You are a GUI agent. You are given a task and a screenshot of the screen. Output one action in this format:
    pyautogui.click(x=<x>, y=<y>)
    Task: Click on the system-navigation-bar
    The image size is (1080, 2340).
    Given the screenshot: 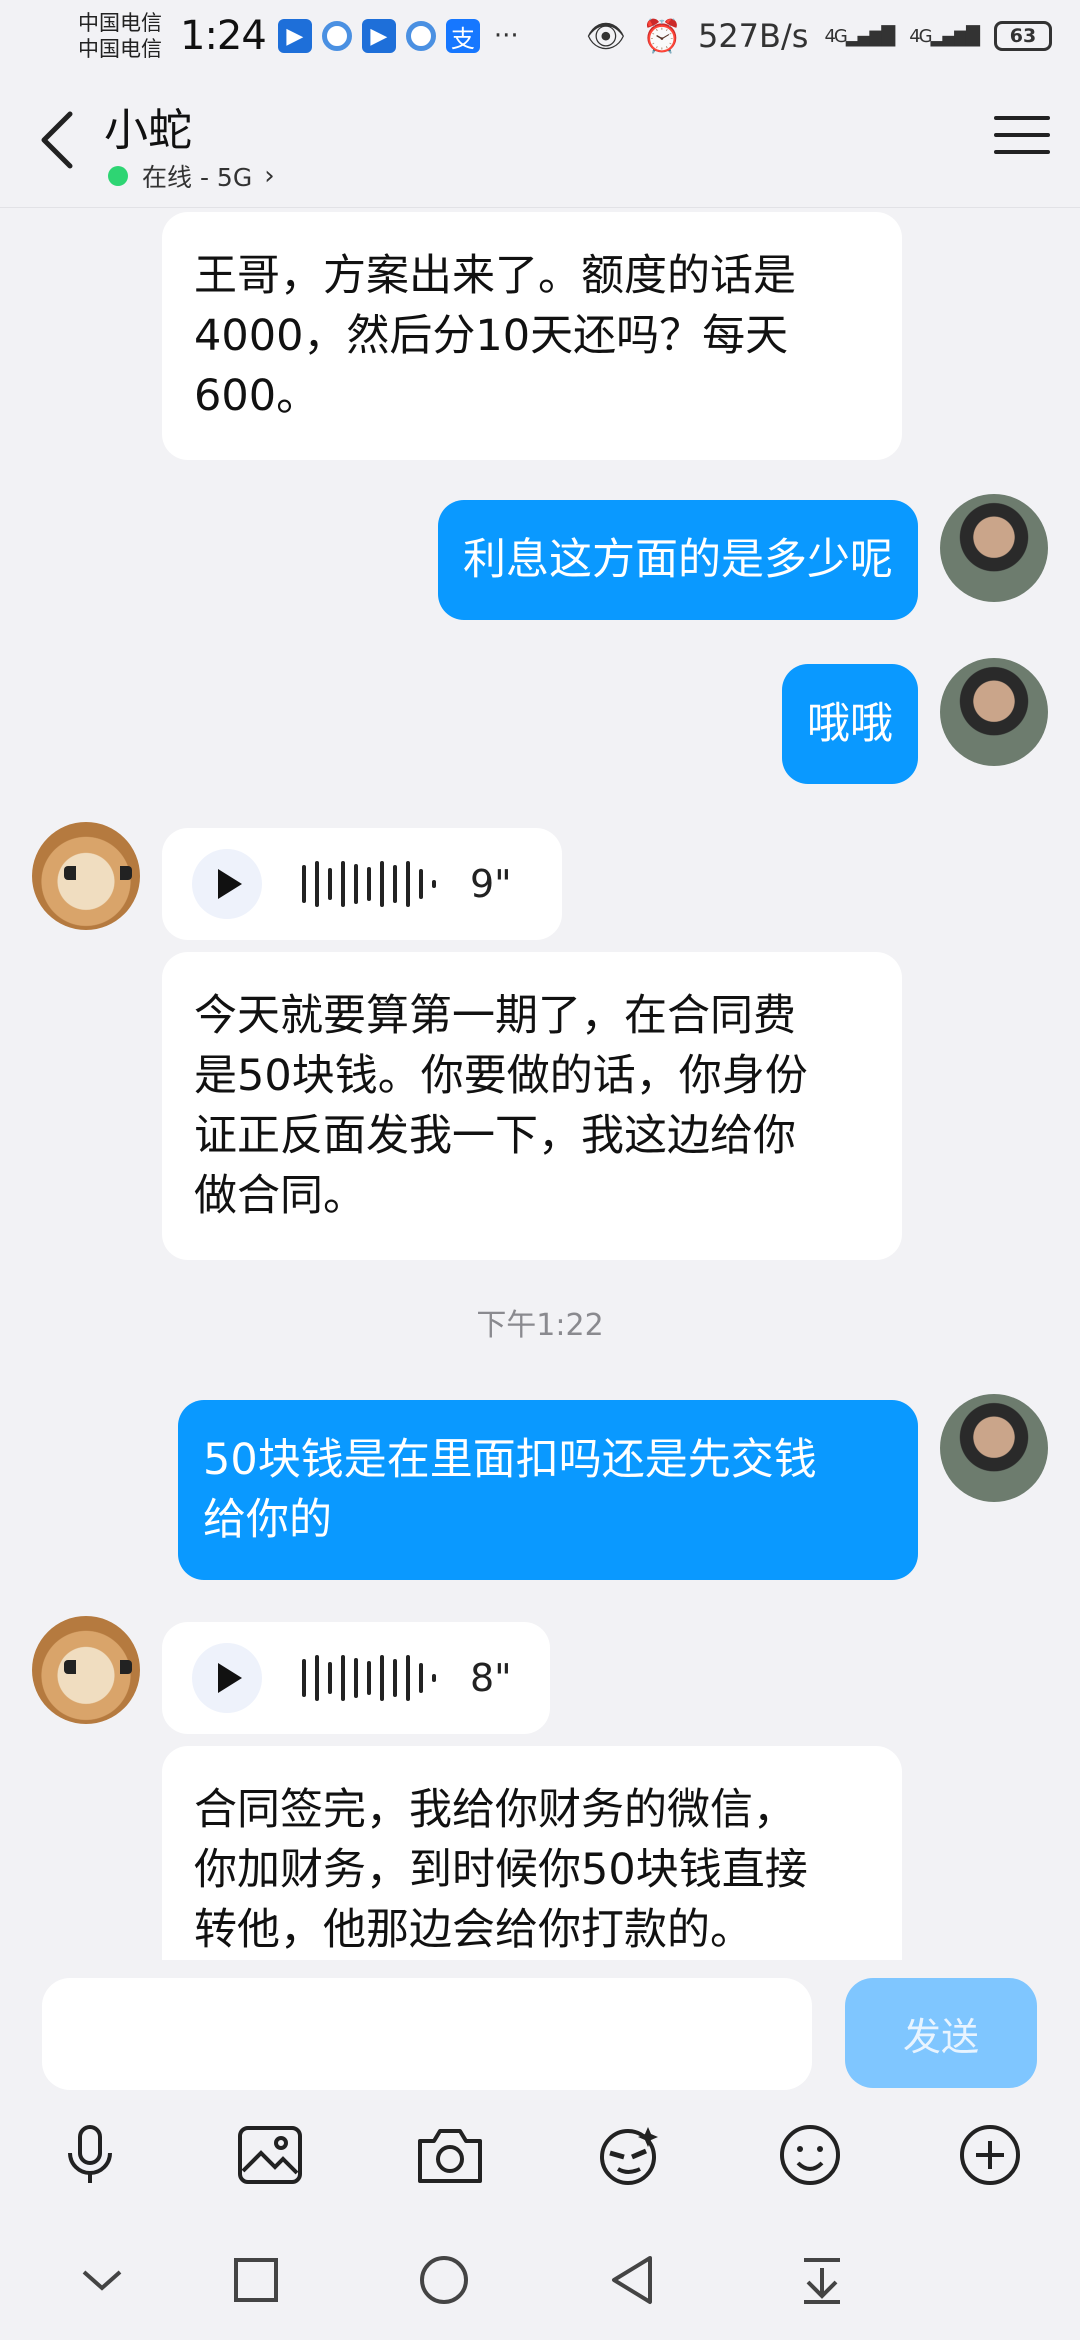 What is the action you would take?
    pyautogui.click(x=540, y=2280)
    